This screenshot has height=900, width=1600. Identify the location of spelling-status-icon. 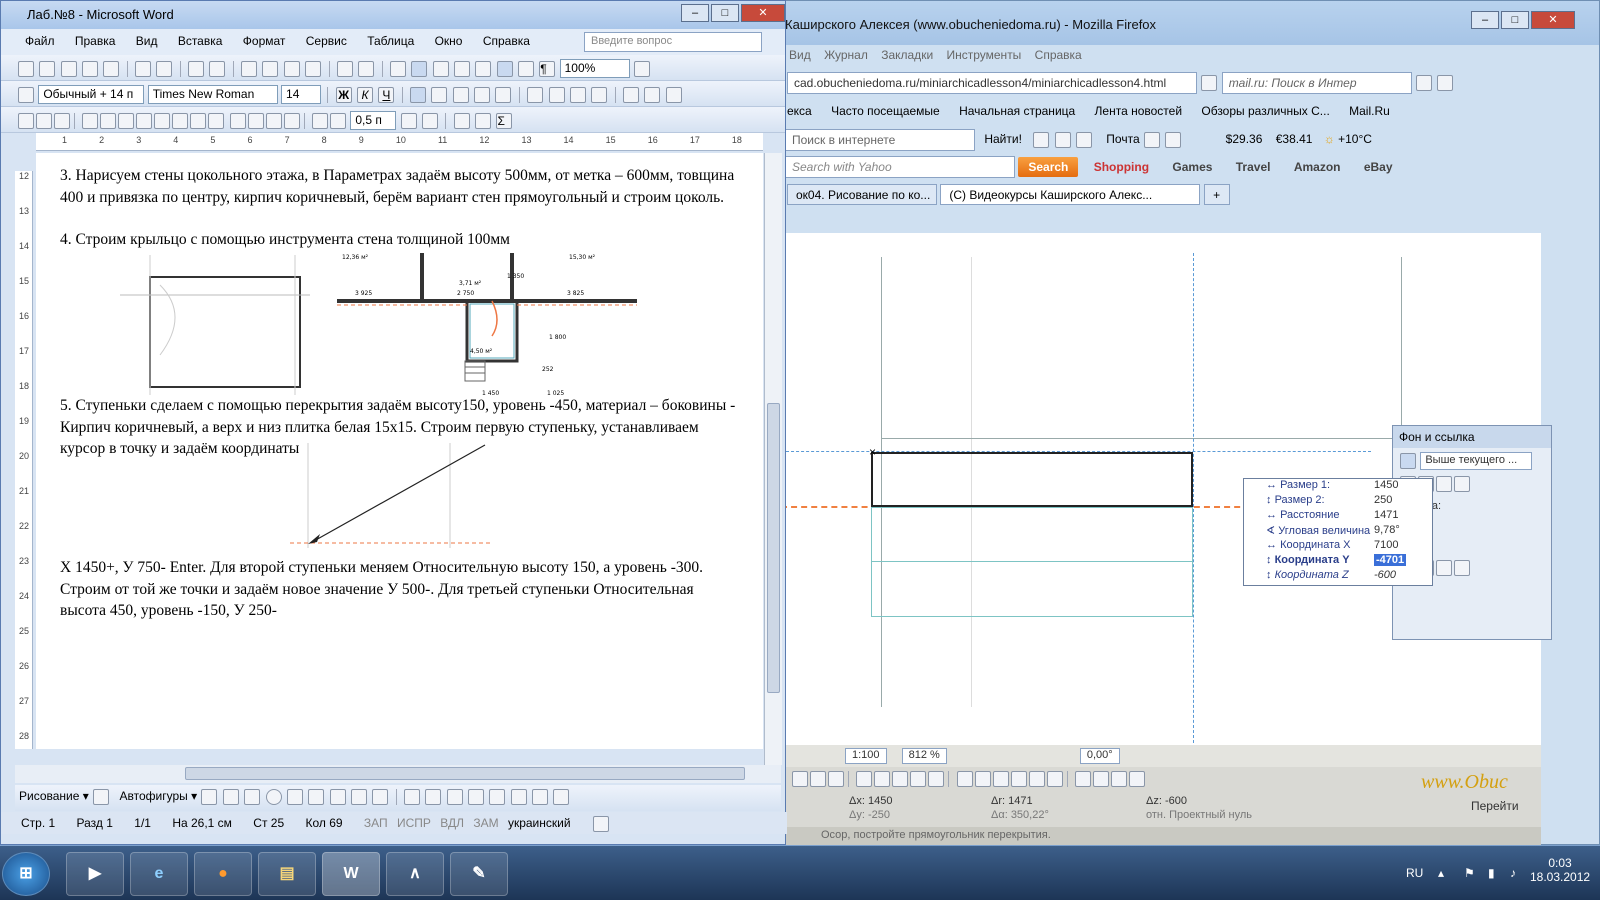
(600, 824).